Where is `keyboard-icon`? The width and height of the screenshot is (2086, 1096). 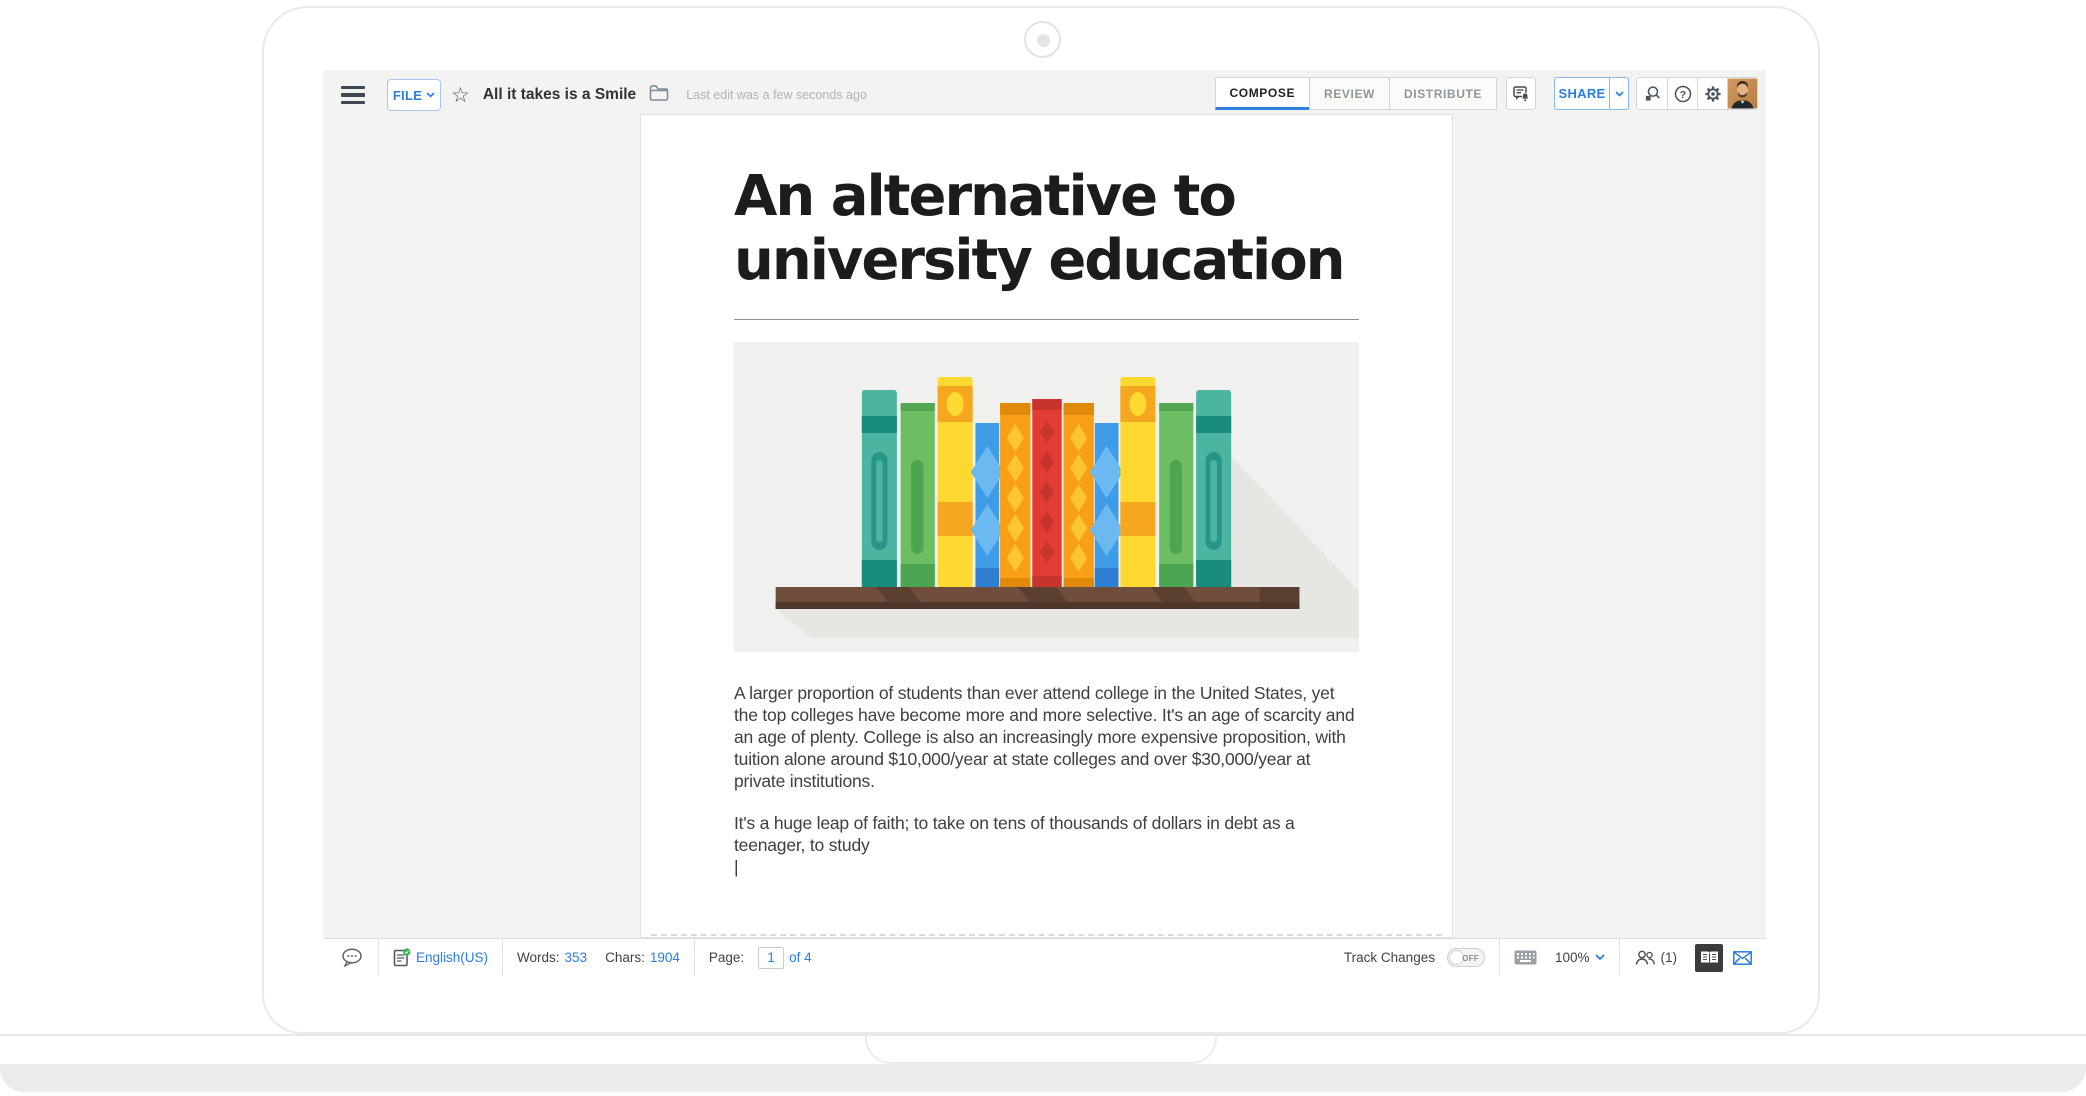
keyboard-icon is located at coordinates (1525, 957).